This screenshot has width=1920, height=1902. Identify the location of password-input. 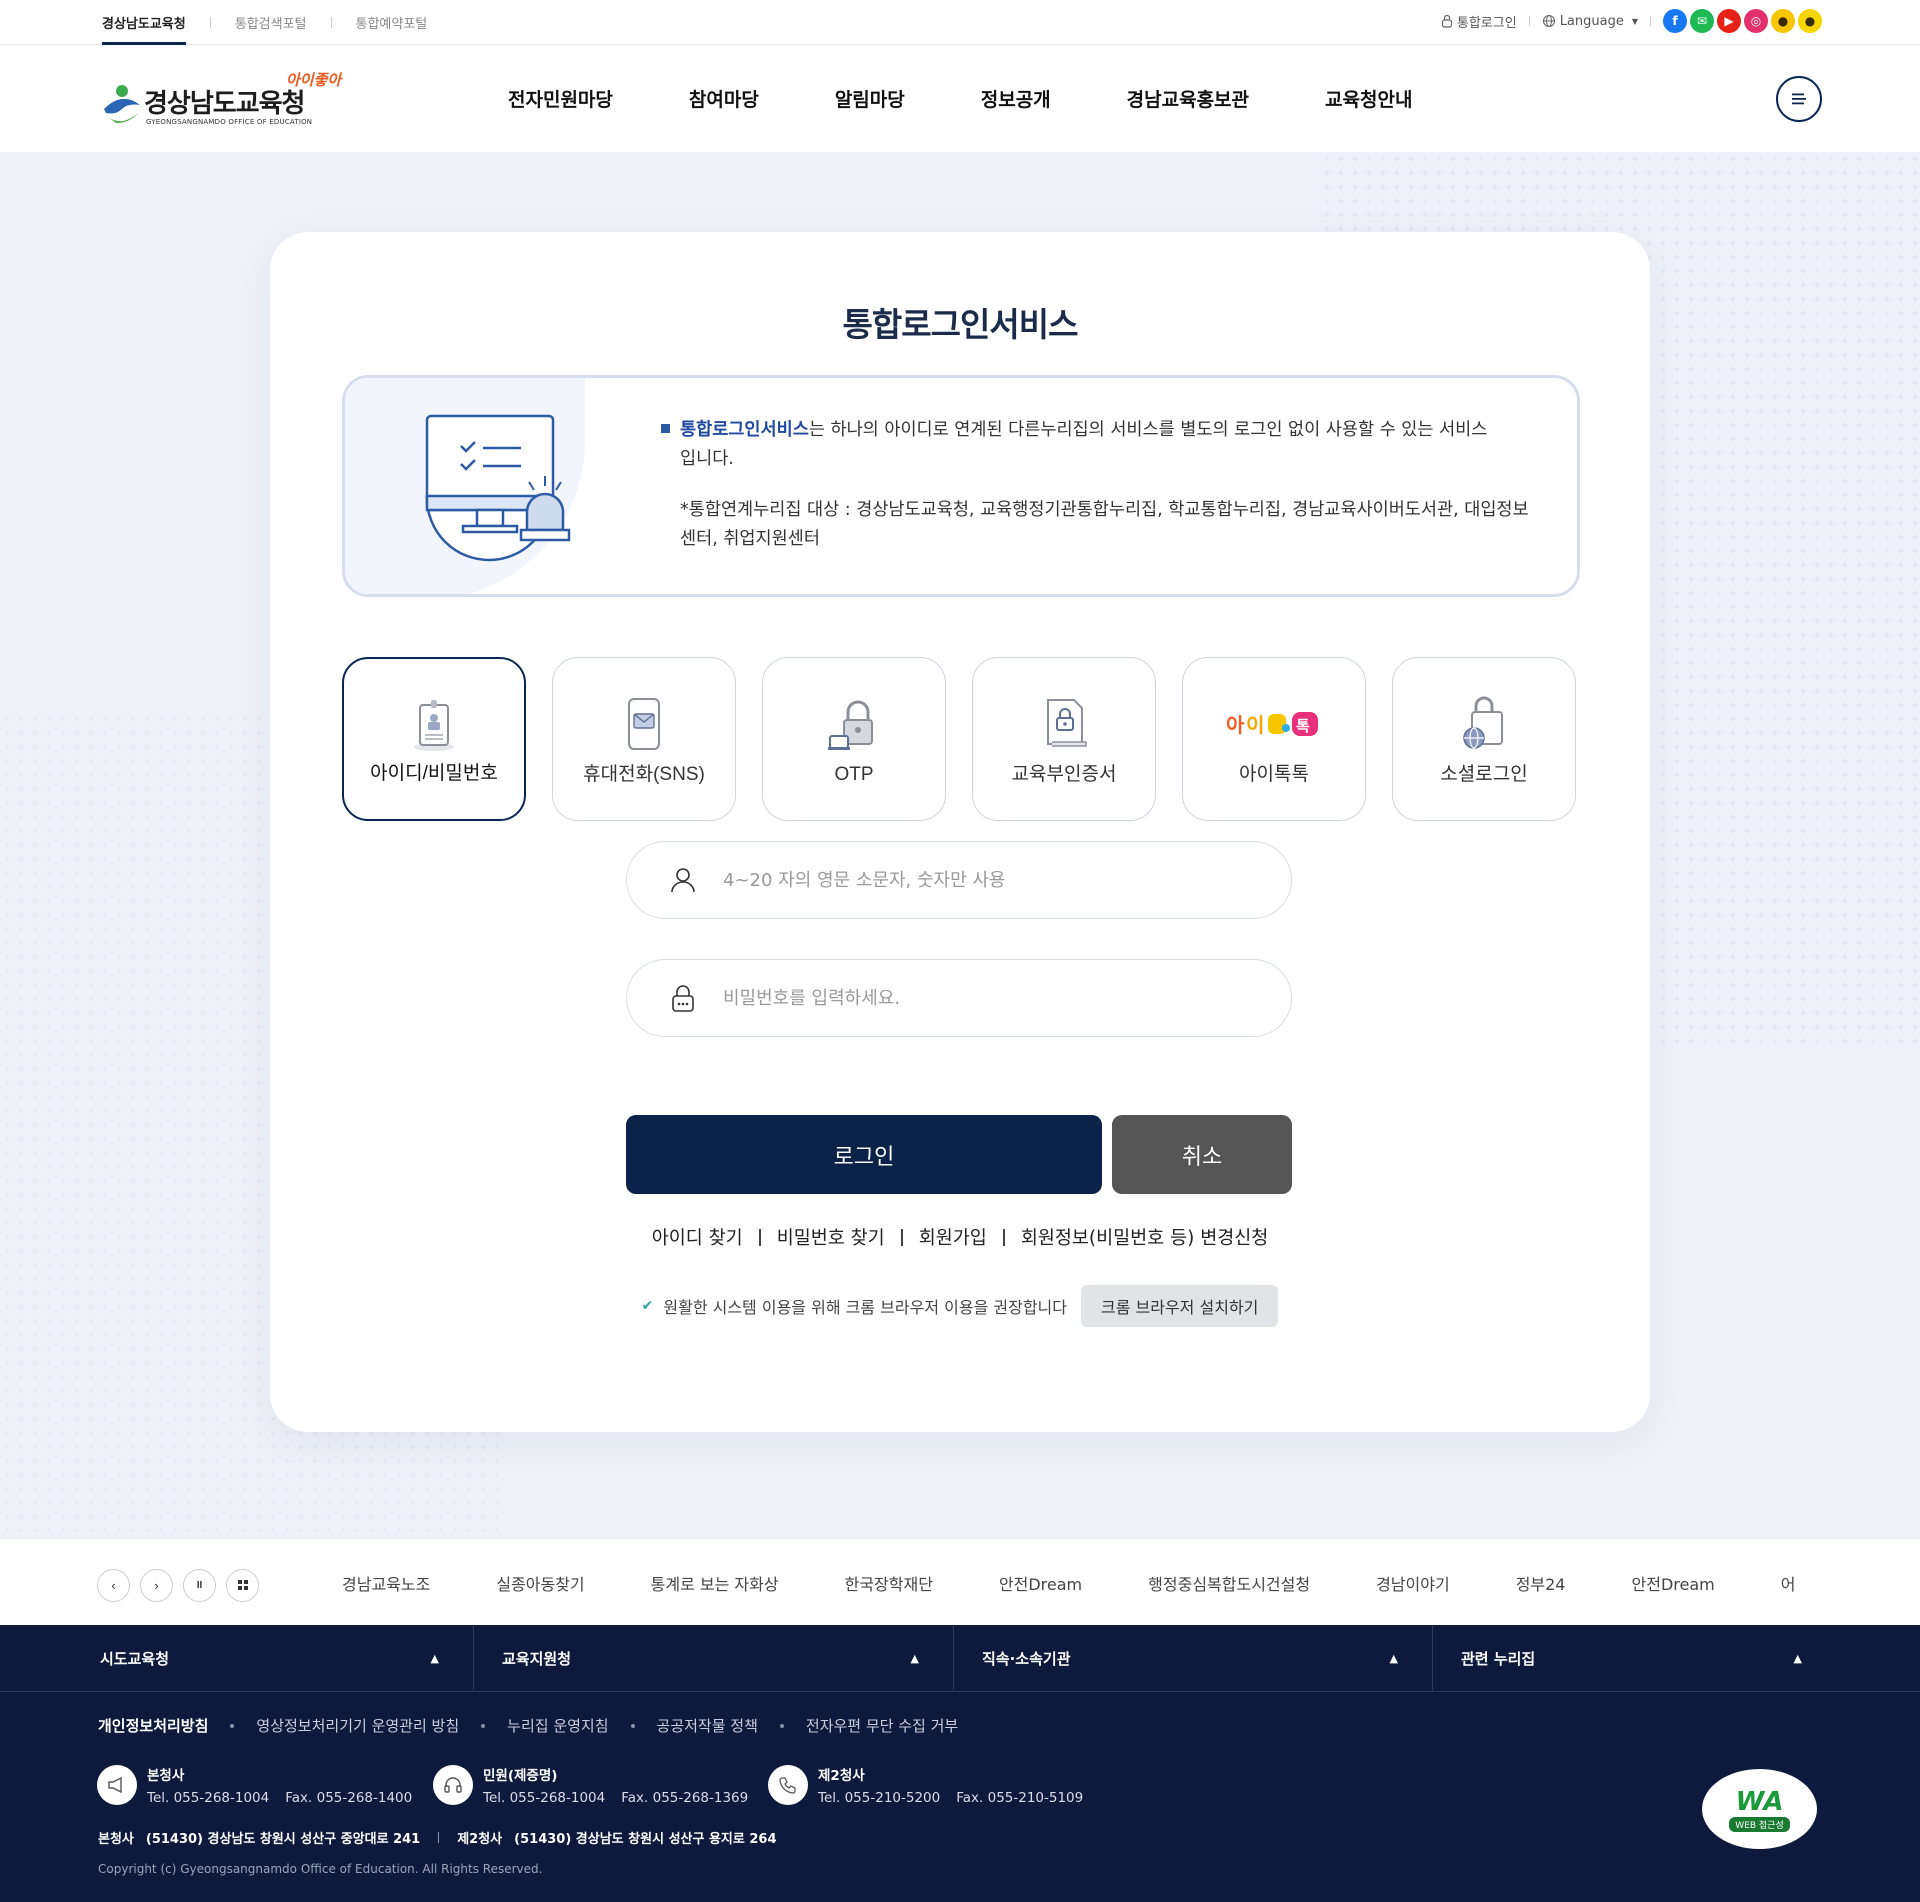
(983, 998).